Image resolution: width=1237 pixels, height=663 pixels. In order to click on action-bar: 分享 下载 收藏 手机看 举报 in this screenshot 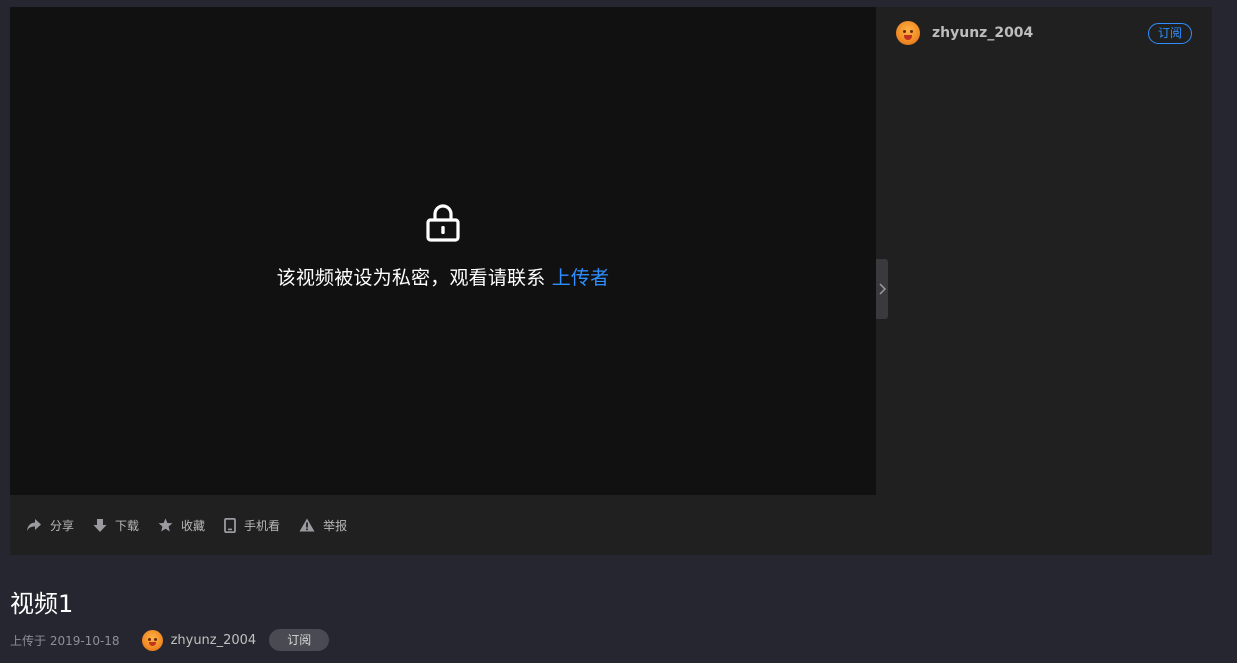, I will do `click(611, 525)`.